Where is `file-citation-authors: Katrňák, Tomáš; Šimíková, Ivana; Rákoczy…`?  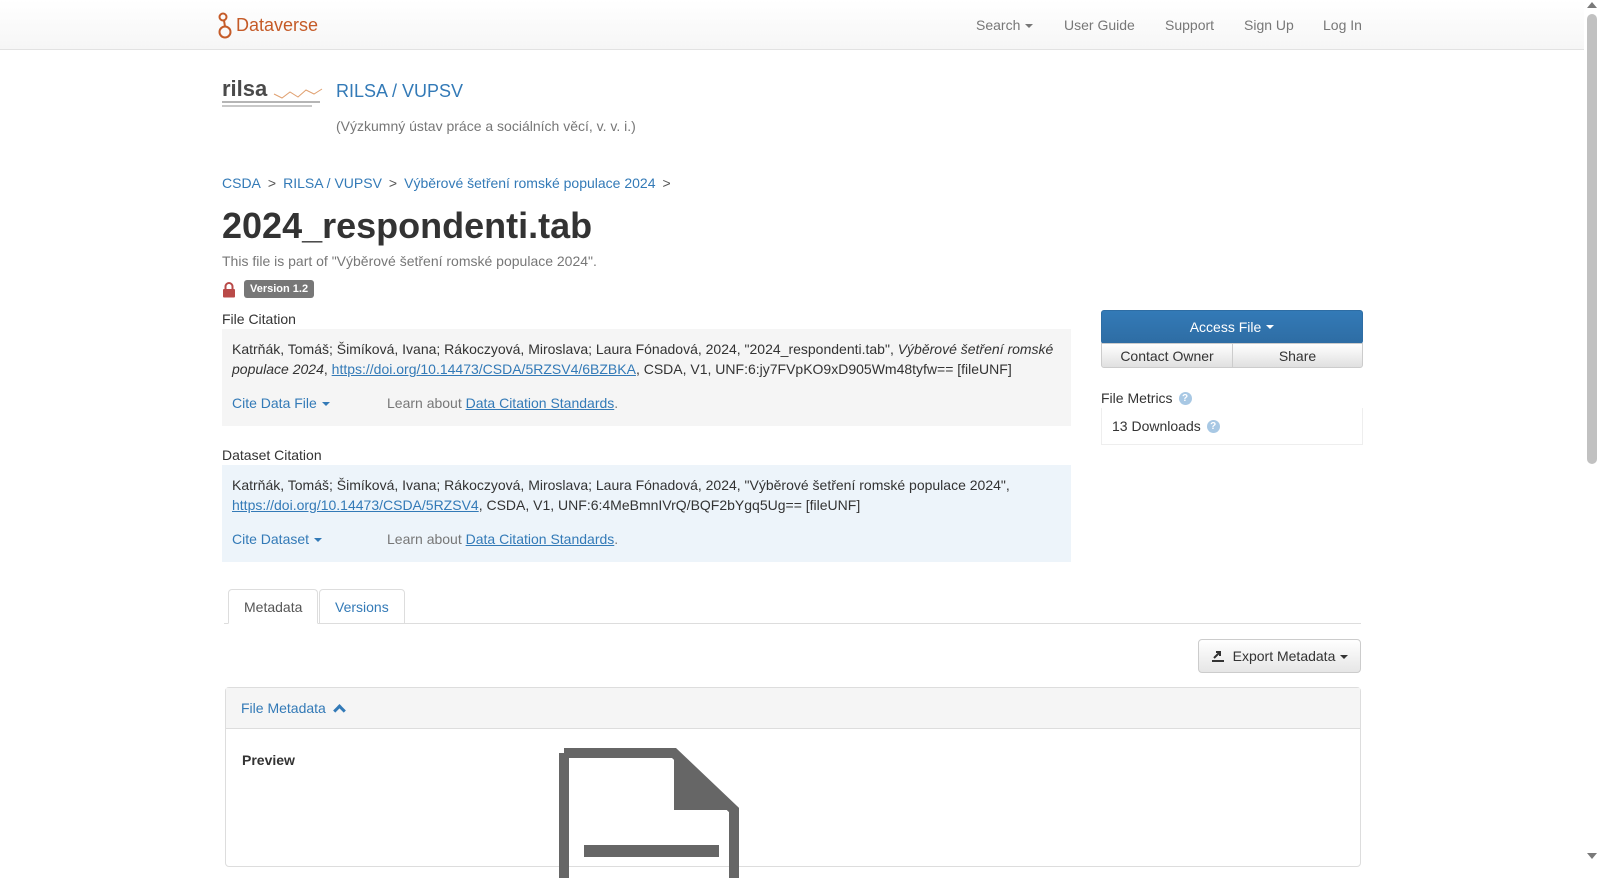 file-citation-authors: Katrňák, Tomáš; Šimíková, Ivana; Rákoczy… is located at coordinates (565, 349).